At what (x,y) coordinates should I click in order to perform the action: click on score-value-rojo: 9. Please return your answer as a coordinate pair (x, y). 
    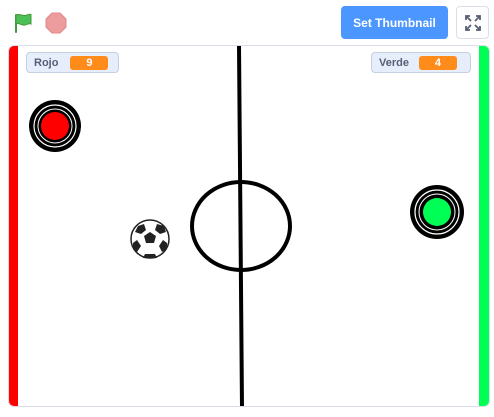
    Looking at the image, I should click on (89, 62).